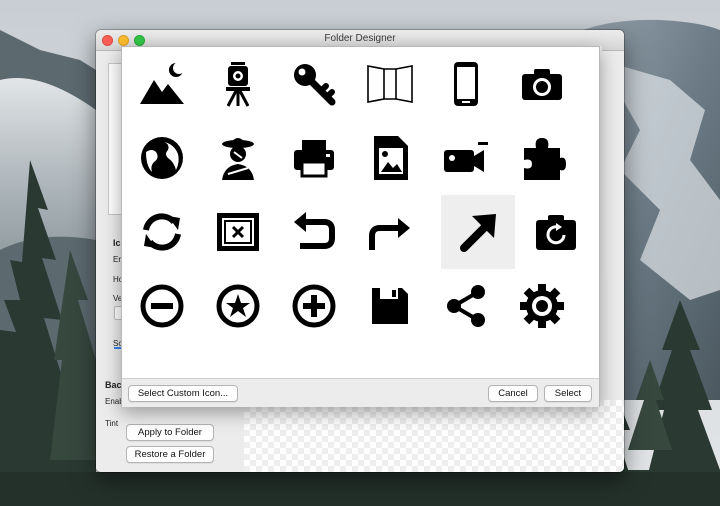  Describe the element at coordinates (360, 38) in the screenshot. I see `window-title: Folder Designer` at that location.